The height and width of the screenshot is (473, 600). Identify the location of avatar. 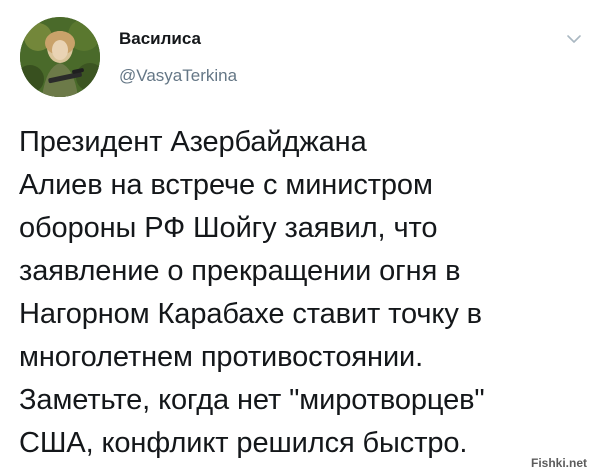
(60, 57).